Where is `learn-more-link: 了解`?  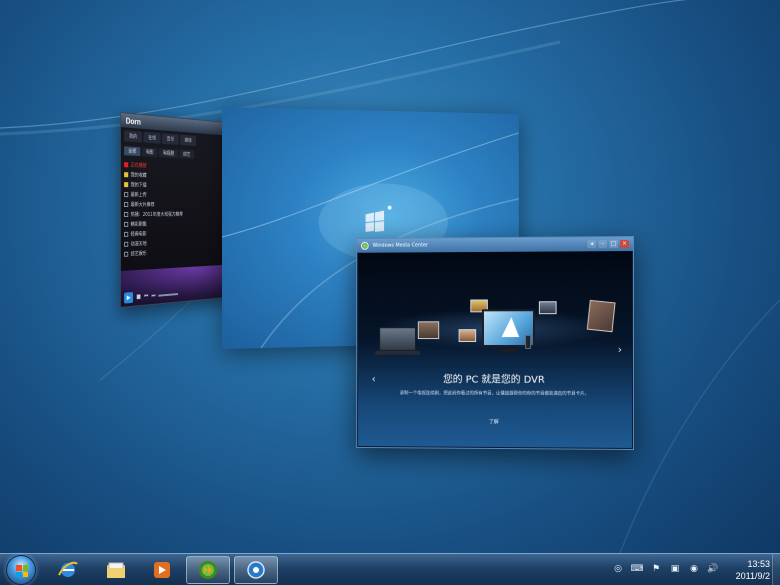 learn-more-link: 了解 is located at coordinates (495, 422).